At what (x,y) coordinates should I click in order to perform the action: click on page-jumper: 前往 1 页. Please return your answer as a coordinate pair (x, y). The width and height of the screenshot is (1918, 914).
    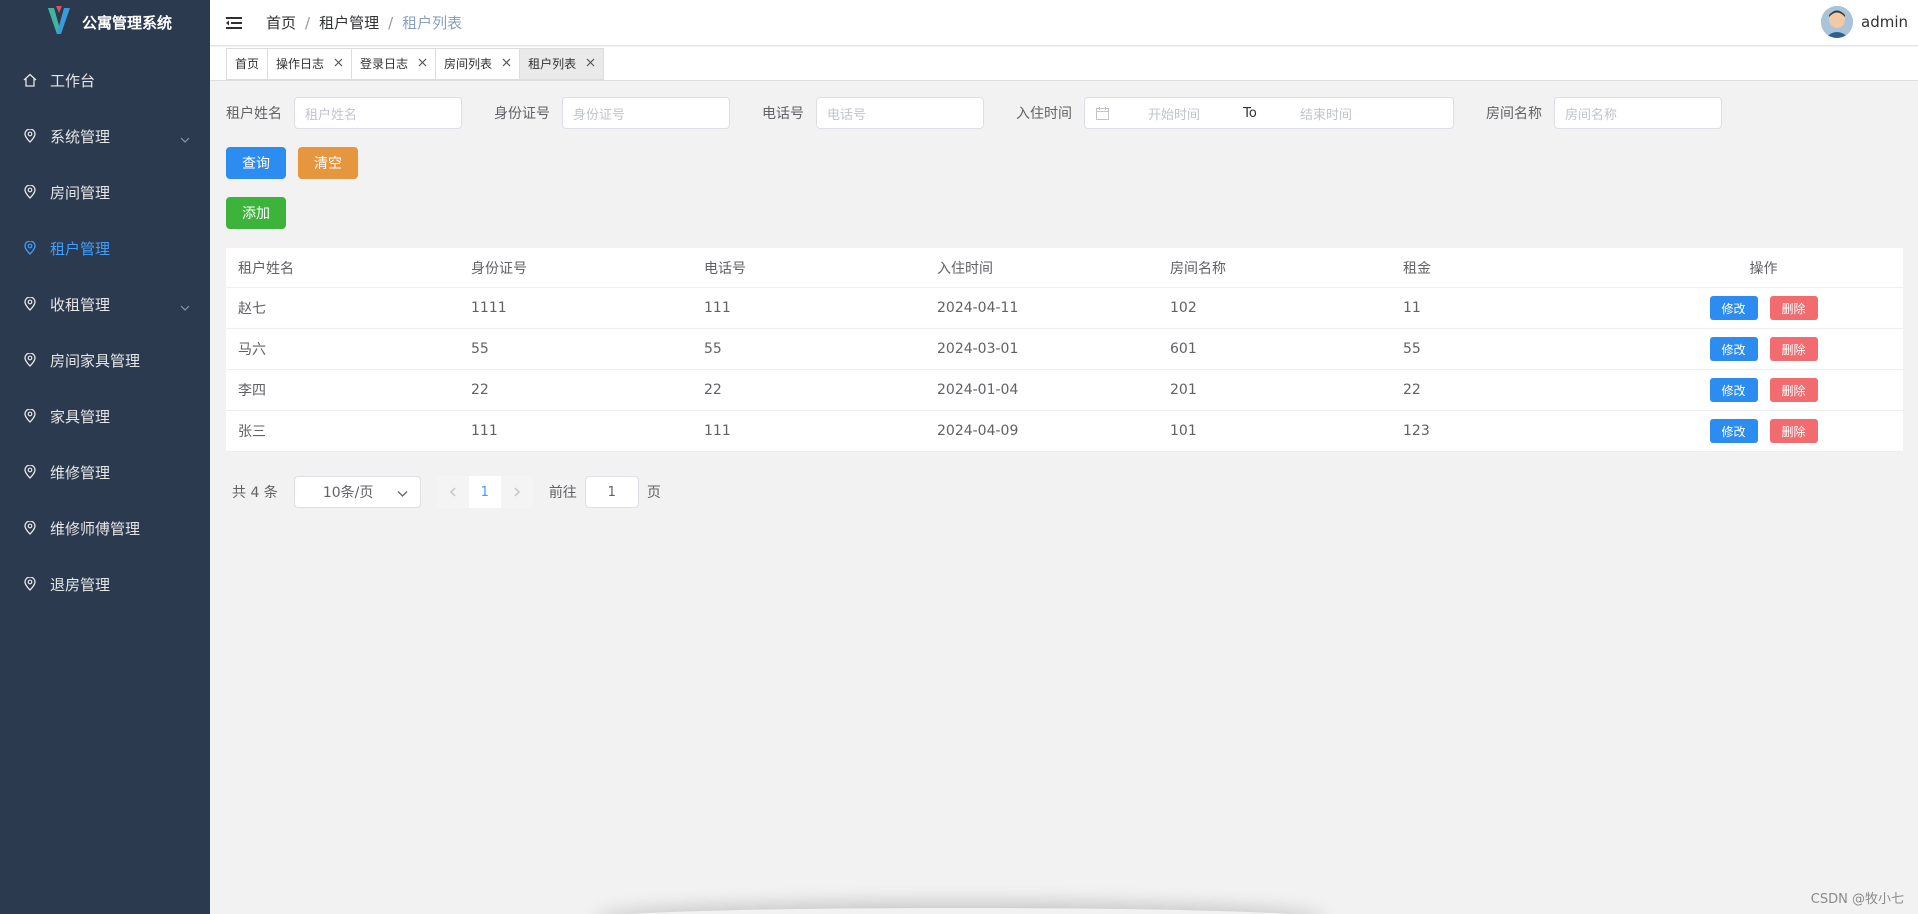
    Looking at the image, I should click on (605, 492).